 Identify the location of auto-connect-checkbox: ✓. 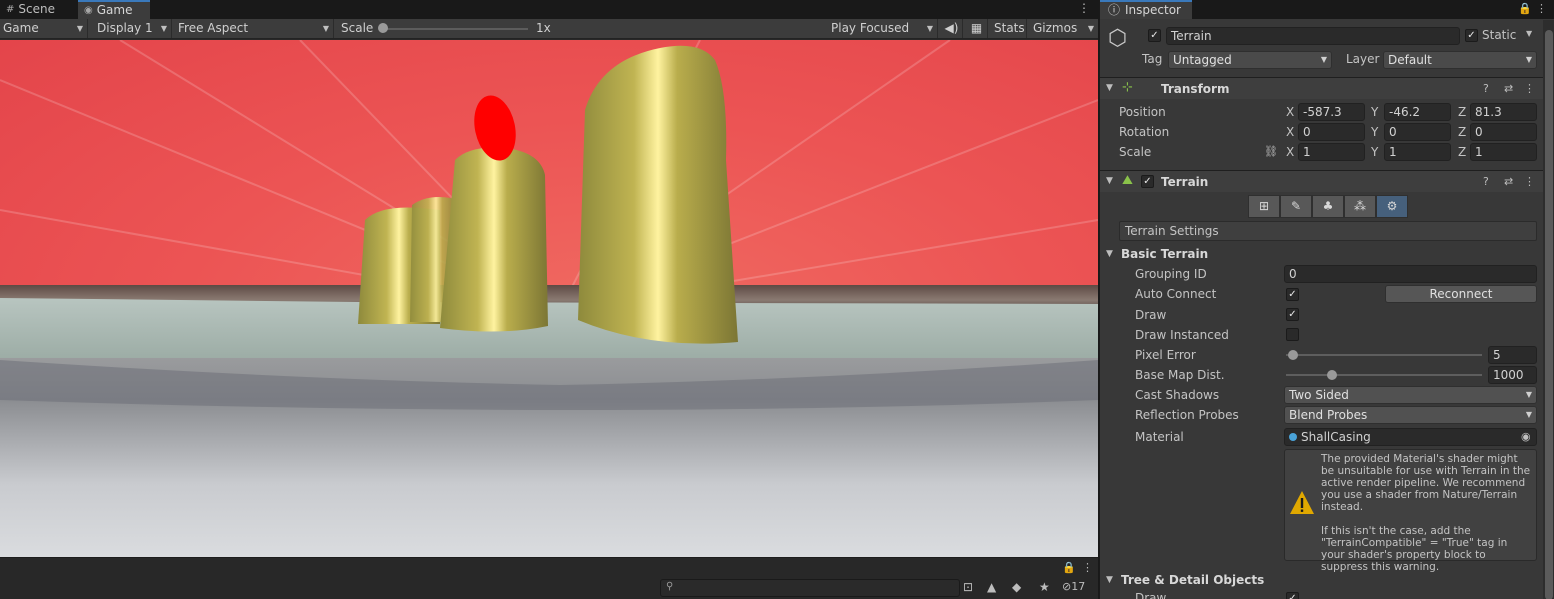
(1292, 294).